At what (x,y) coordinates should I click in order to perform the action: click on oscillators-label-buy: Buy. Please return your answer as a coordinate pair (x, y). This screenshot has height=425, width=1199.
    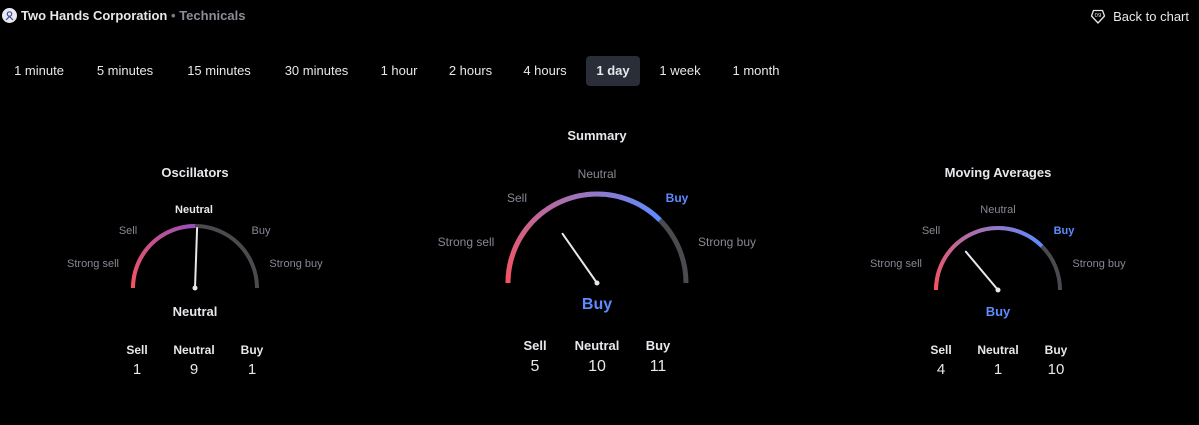
    Looking at the image, I should click on (261, 231).